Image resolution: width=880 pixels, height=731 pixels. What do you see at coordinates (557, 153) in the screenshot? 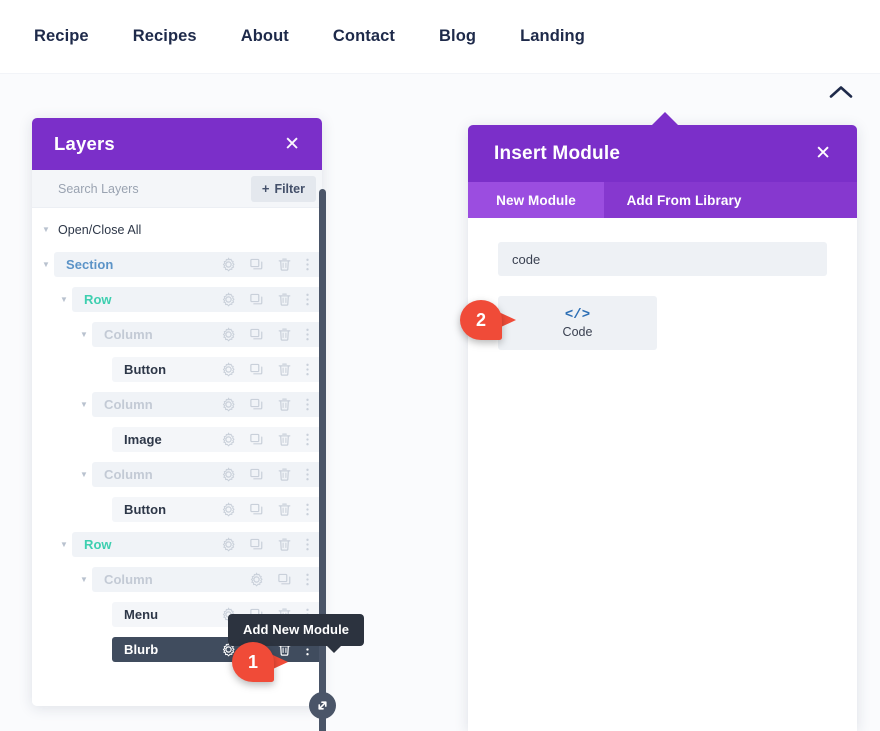
I see `insert-module-title: Insert Module` at bounding box center [557, 153].